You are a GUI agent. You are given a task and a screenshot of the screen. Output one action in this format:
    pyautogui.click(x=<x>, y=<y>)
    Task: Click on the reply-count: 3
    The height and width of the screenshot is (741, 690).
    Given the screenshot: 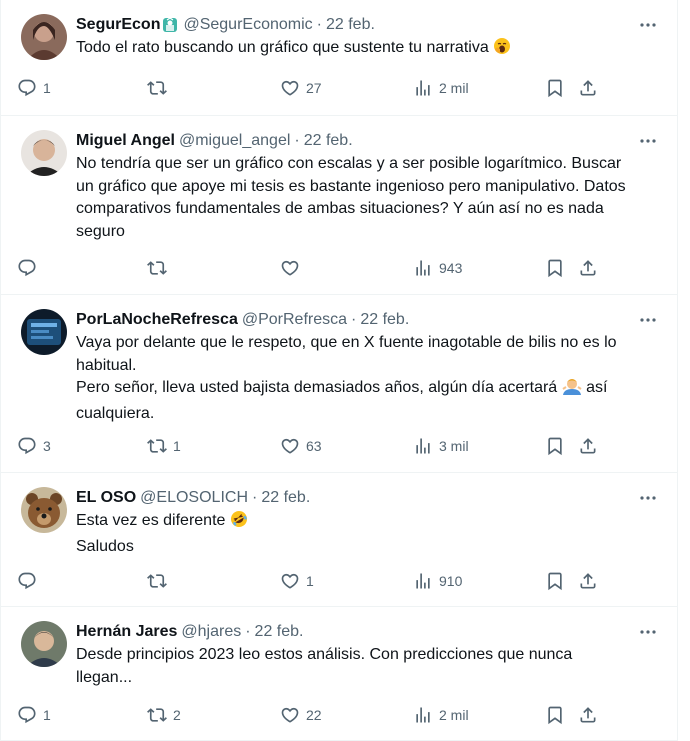 What is the action you would take?
    pyautogui.click(x=47, y=446)
    